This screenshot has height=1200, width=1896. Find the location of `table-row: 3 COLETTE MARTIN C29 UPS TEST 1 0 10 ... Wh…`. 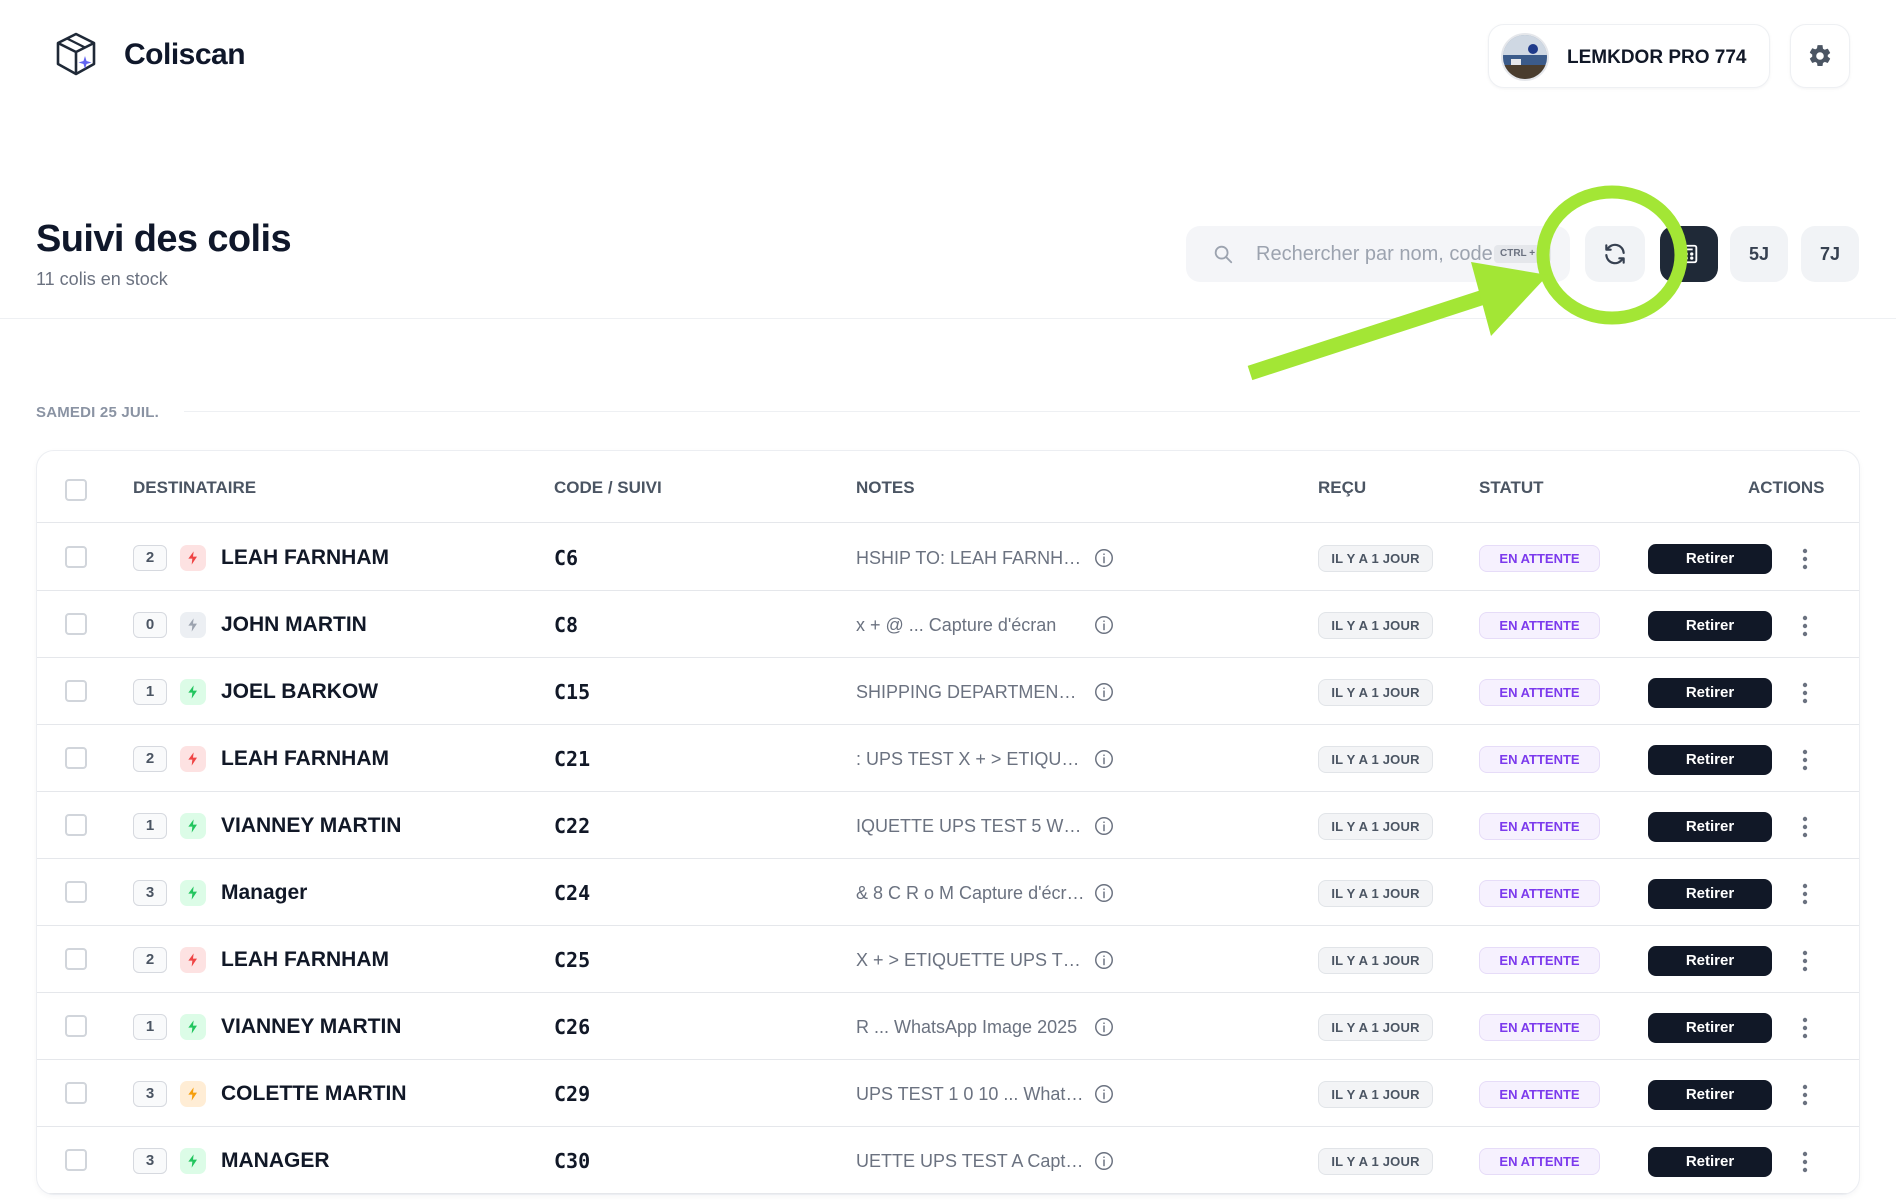

table-row: 3 COLETTE MARTIN C29 UPS TEST 1 0 10 ... Wh… is located at coordinates (948, 1093).